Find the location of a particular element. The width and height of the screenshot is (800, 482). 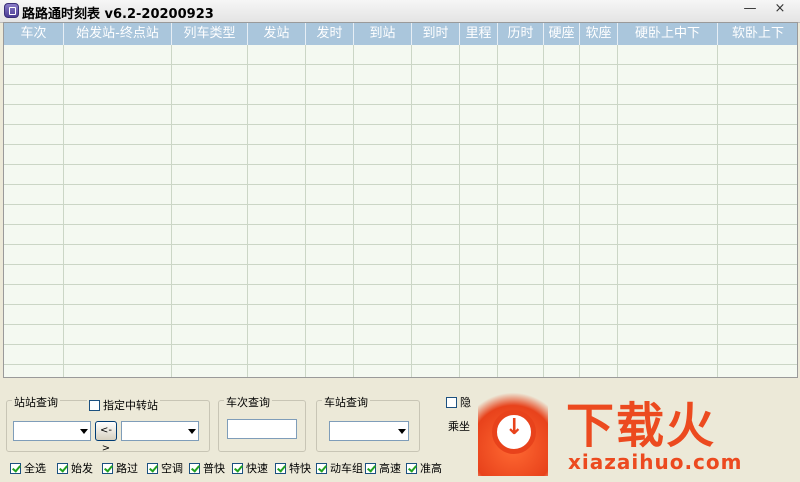

filter-label: 快速 is located at coordinates (257, 468).